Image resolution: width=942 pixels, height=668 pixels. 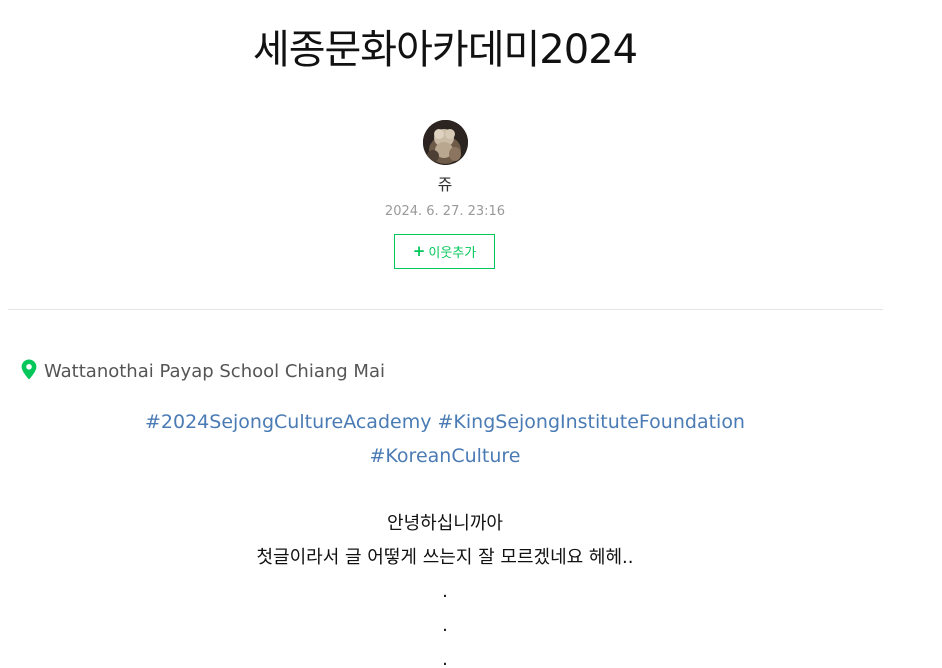 I want to click on add-neighbor-button: + 이웃추가, so click(x=444, y=251).